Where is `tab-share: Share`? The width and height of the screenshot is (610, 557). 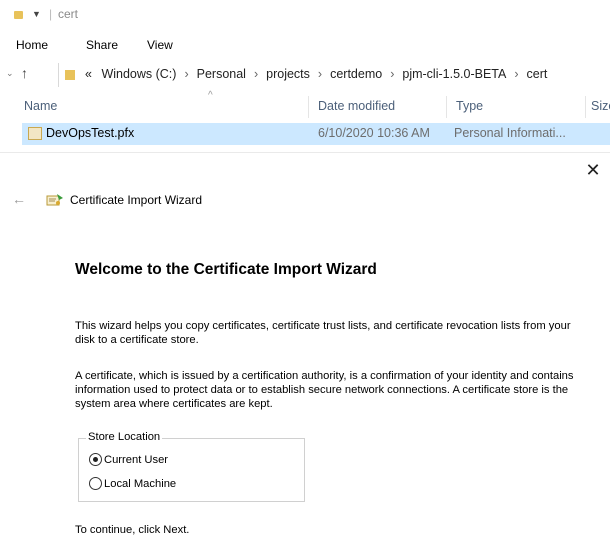 tab-share: Share is located at coordinates (102, 45).